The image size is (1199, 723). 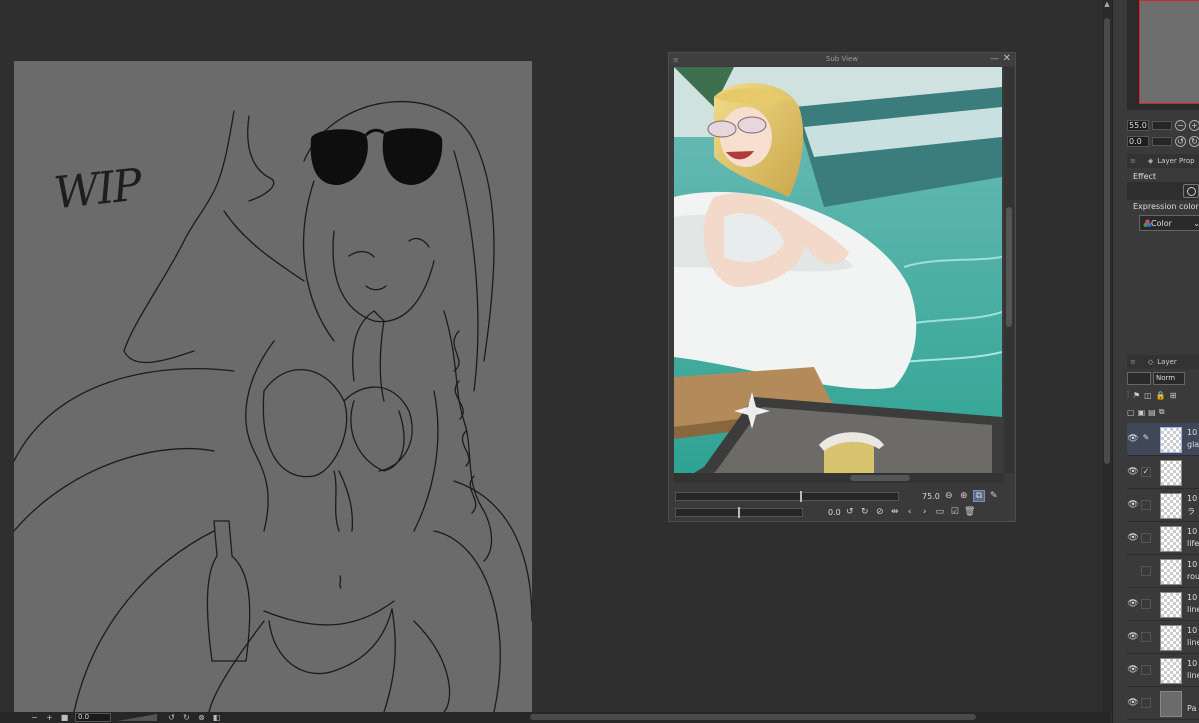 What do you see at coordinates (970, 512) in the screenshot?
I see `delete-icon: 🗑` at bounding box center [970, 512].